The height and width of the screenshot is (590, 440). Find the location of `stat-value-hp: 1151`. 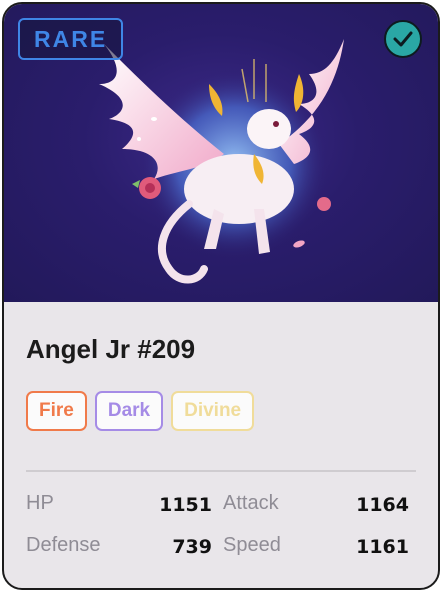

stat-value-hp: 1151 is located at coordinates (185, 505).